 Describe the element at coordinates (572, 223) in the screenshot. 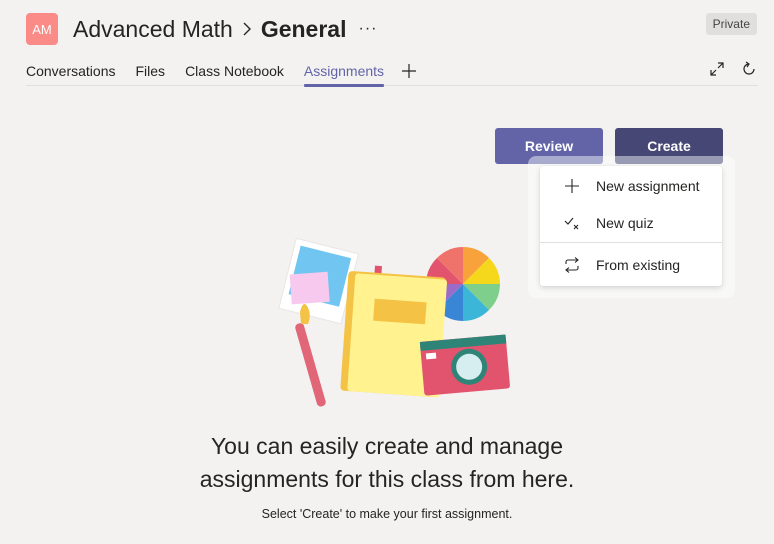

I see `quiz-check-icon` at that location.